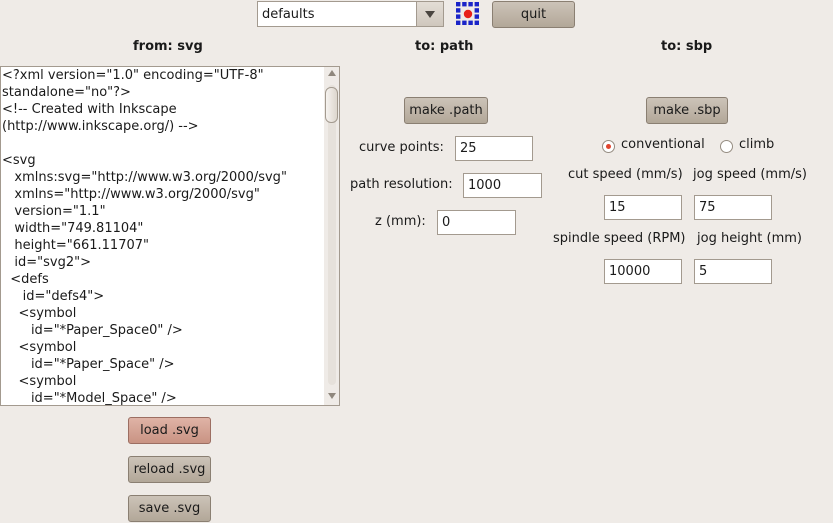  What do you see at coordinates (749, 238) in the screenshot?
I see `jog-height-label: jog height (mm)` at bounding box center [749, 238].